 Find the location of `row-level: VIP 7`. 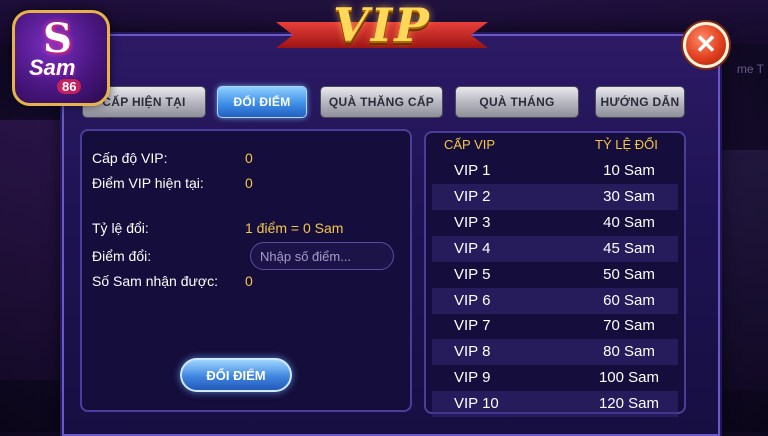

row-level: VIP 7 is located at coordinates (472, 325).